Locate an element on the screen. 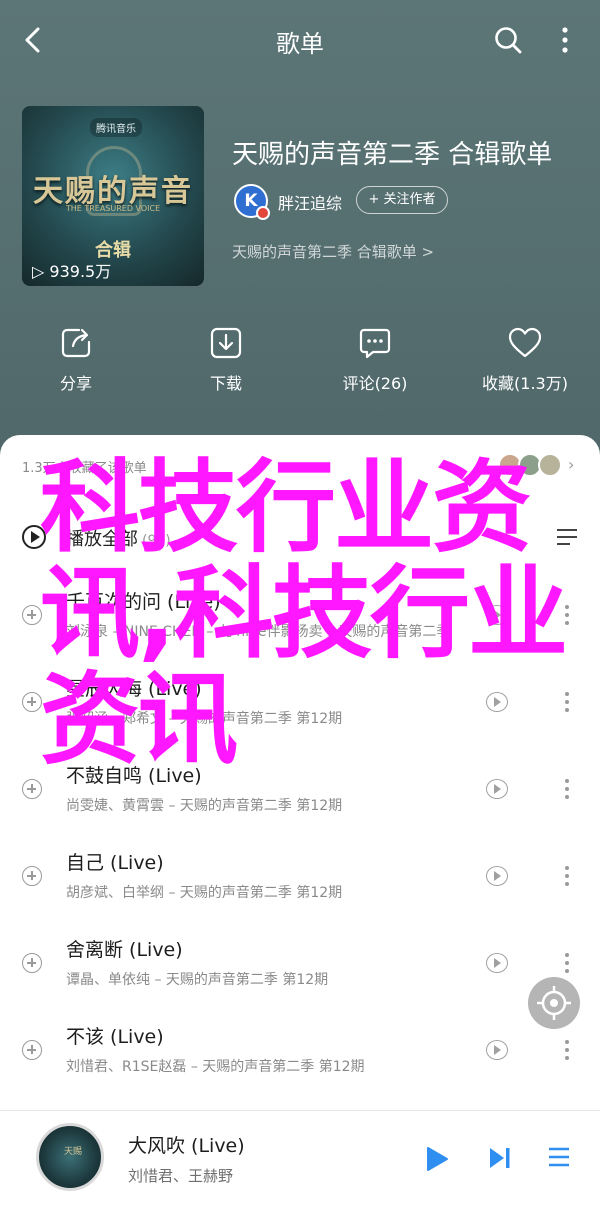 The image size is (600, 1210). next-track-button is located at coordinates (500, 1158).